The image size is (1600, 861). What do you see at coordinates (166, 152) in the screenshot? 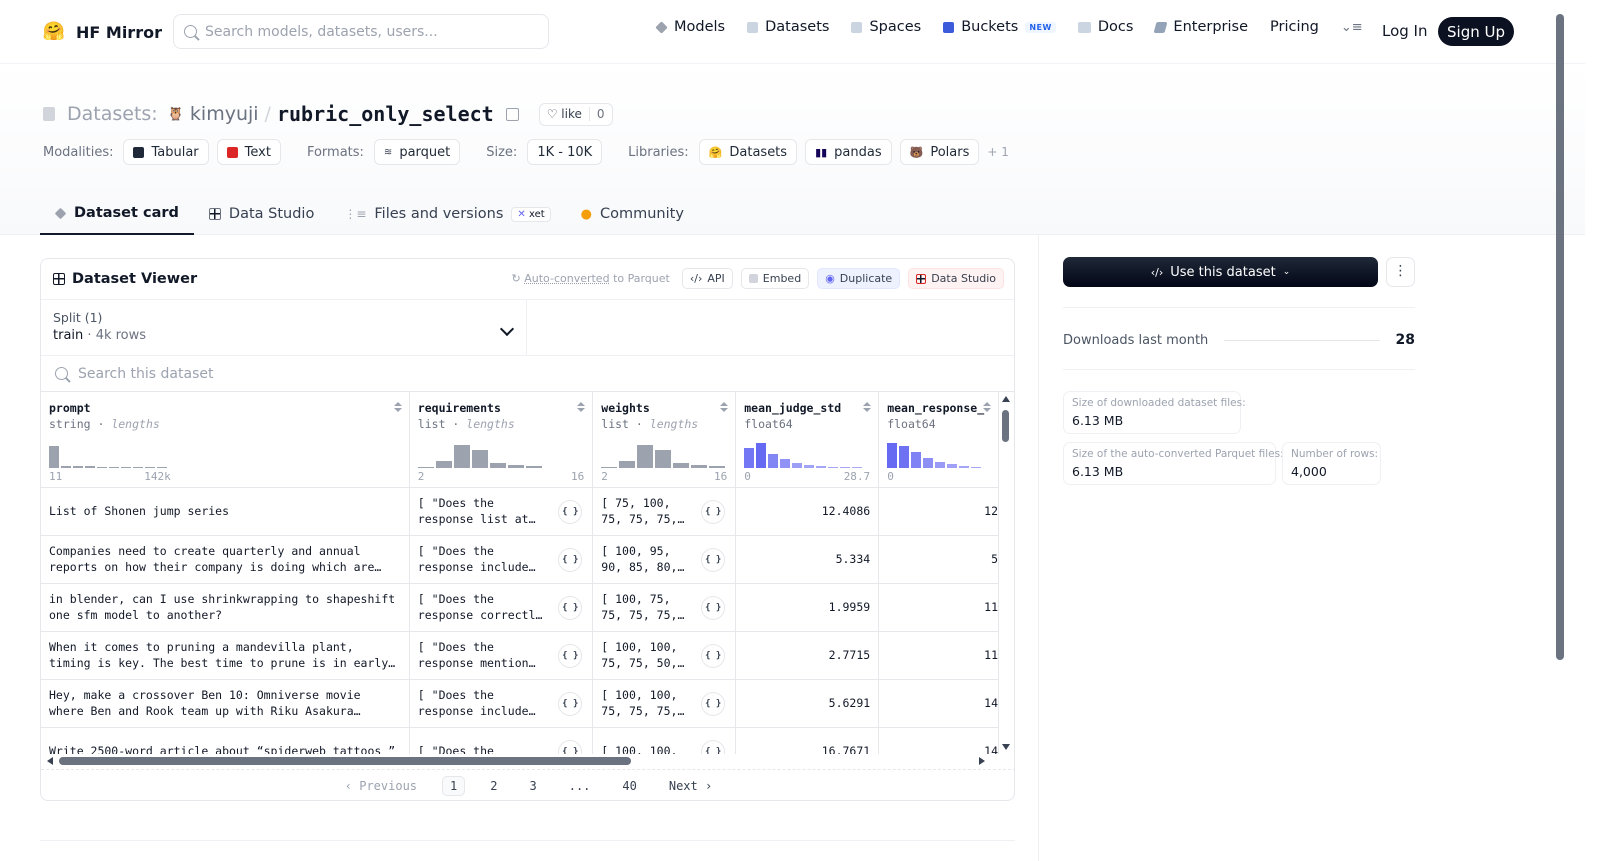
I see `tag-tabular: Tabular` at bounding box center [166, 152].